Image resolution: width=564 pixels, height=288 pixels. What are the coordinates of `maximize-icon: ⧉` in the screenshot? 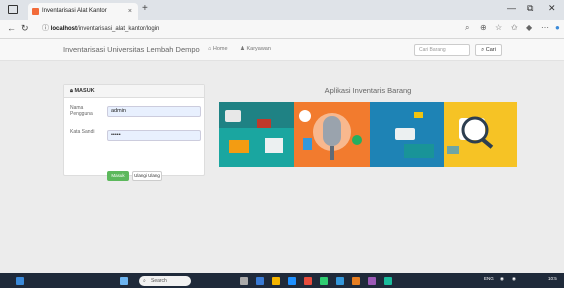 It's located at (530, 8).